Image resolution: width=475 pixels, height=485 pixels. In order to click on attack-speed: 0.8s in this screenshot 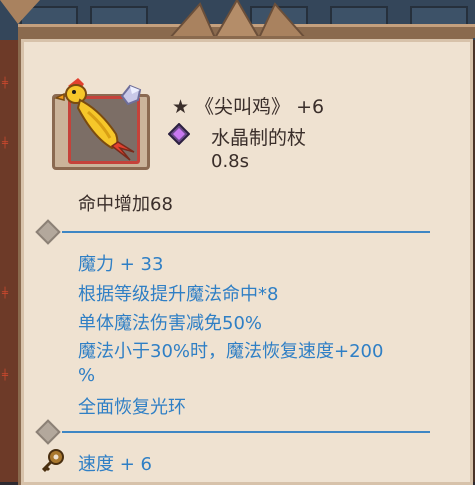, I will do `click(230, 161)`.